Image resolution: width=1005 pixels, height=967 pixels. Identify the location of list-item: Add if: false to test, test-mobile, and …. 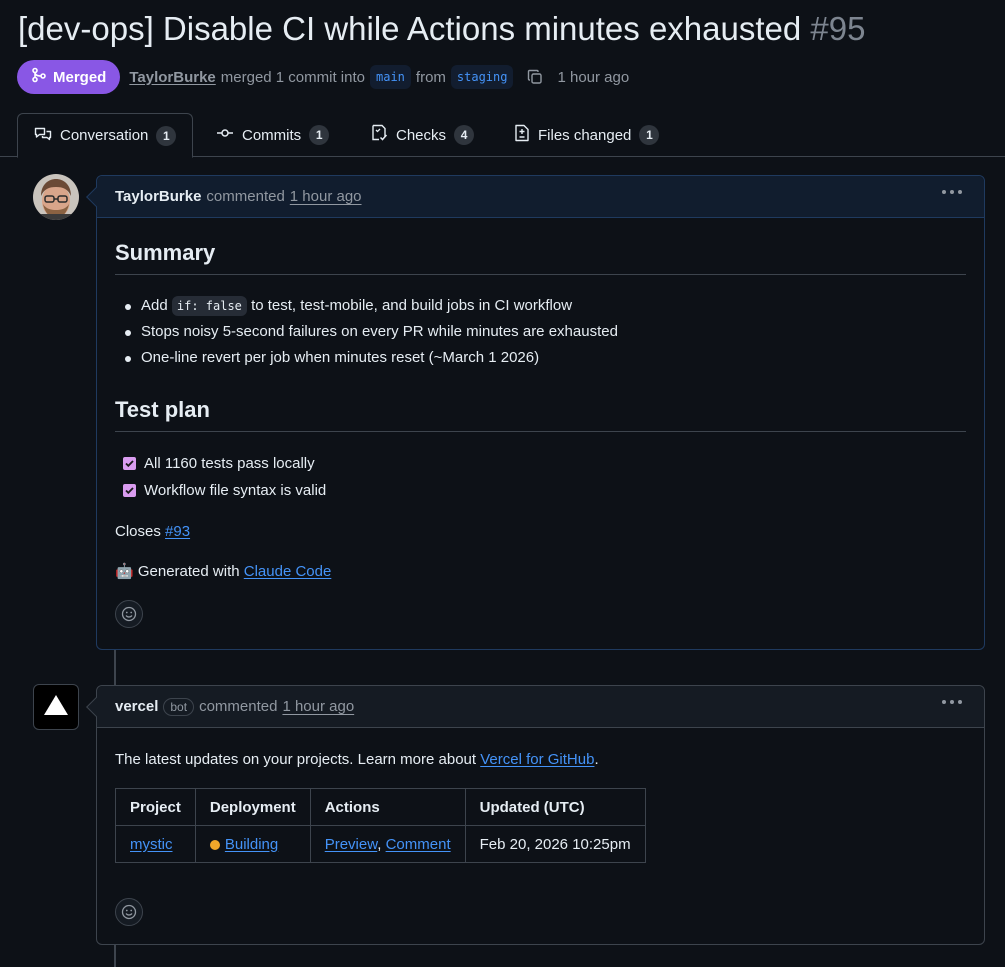
(540, 306).